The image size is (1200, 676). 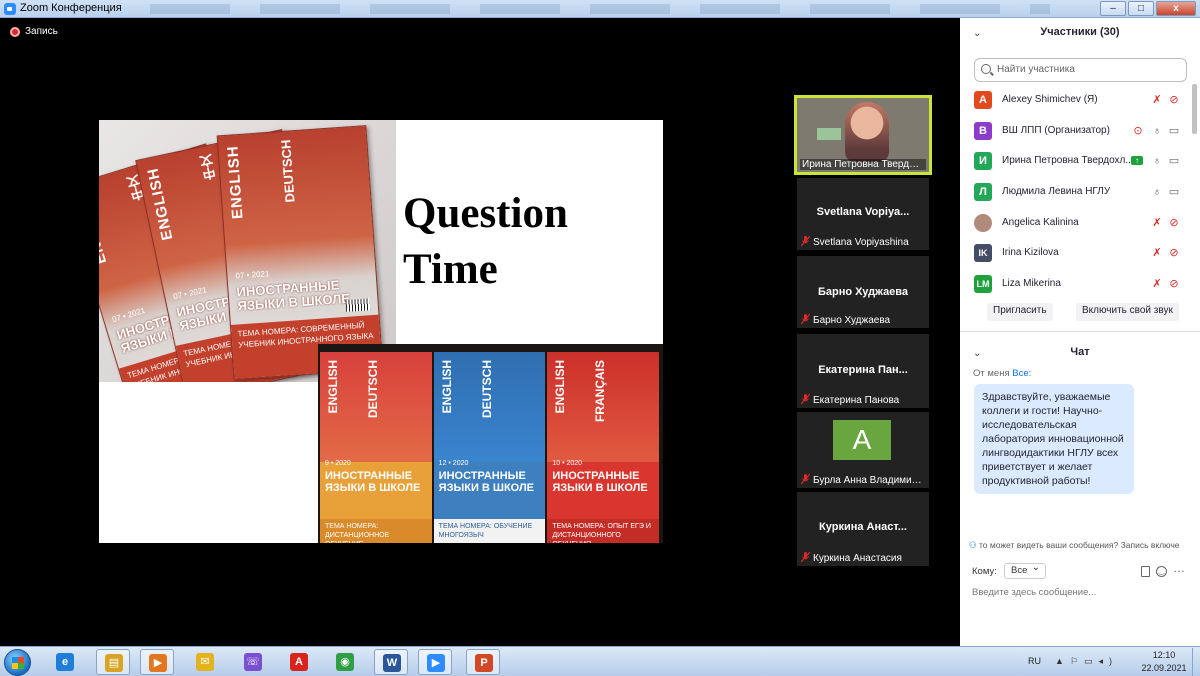 I want to click on explorer-icon: ▤, so click(x=114, y=663).